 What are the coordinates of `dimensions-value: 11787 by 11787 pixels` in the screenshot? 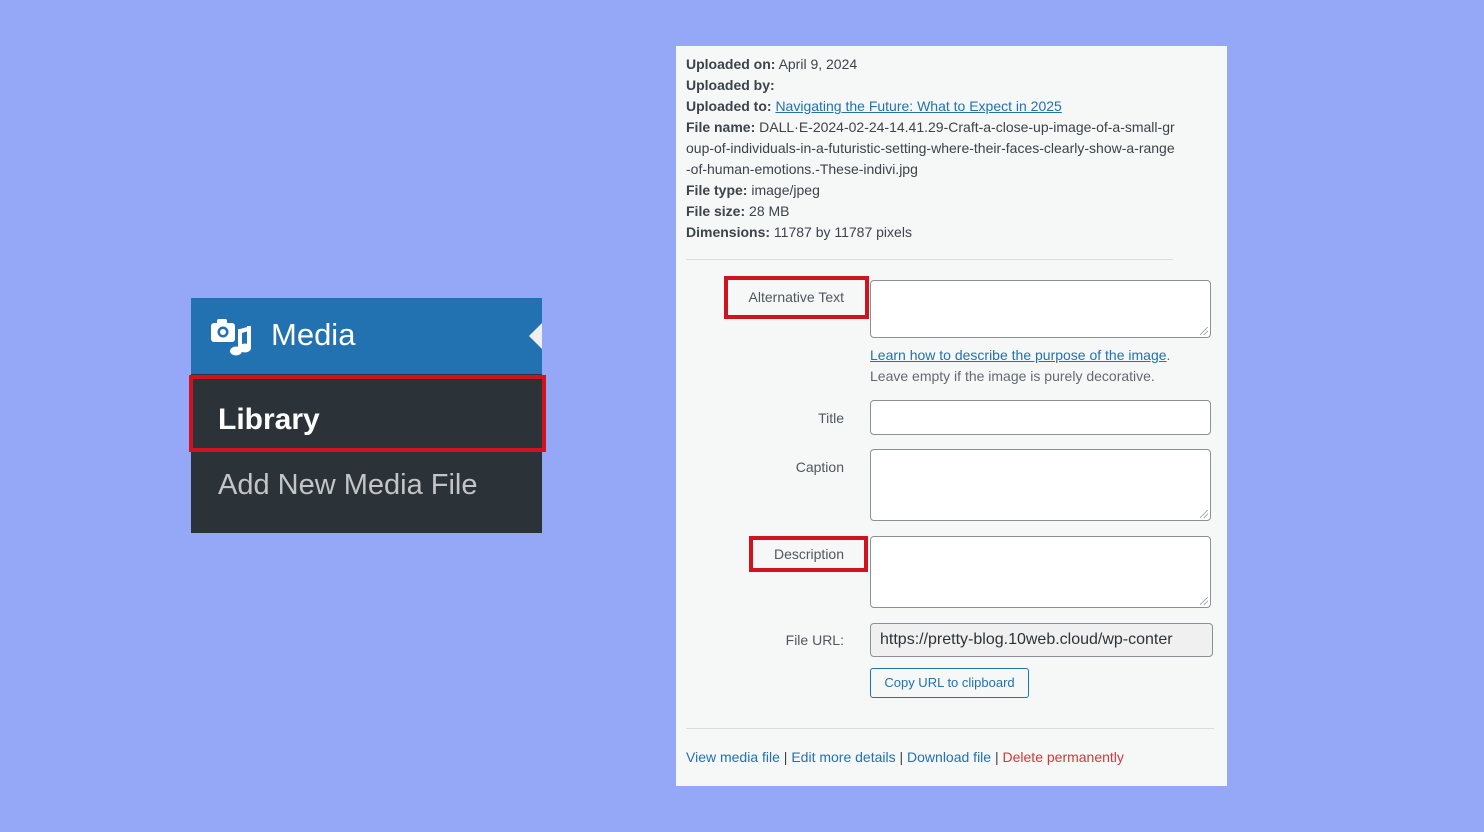 It's located at (842, 232).